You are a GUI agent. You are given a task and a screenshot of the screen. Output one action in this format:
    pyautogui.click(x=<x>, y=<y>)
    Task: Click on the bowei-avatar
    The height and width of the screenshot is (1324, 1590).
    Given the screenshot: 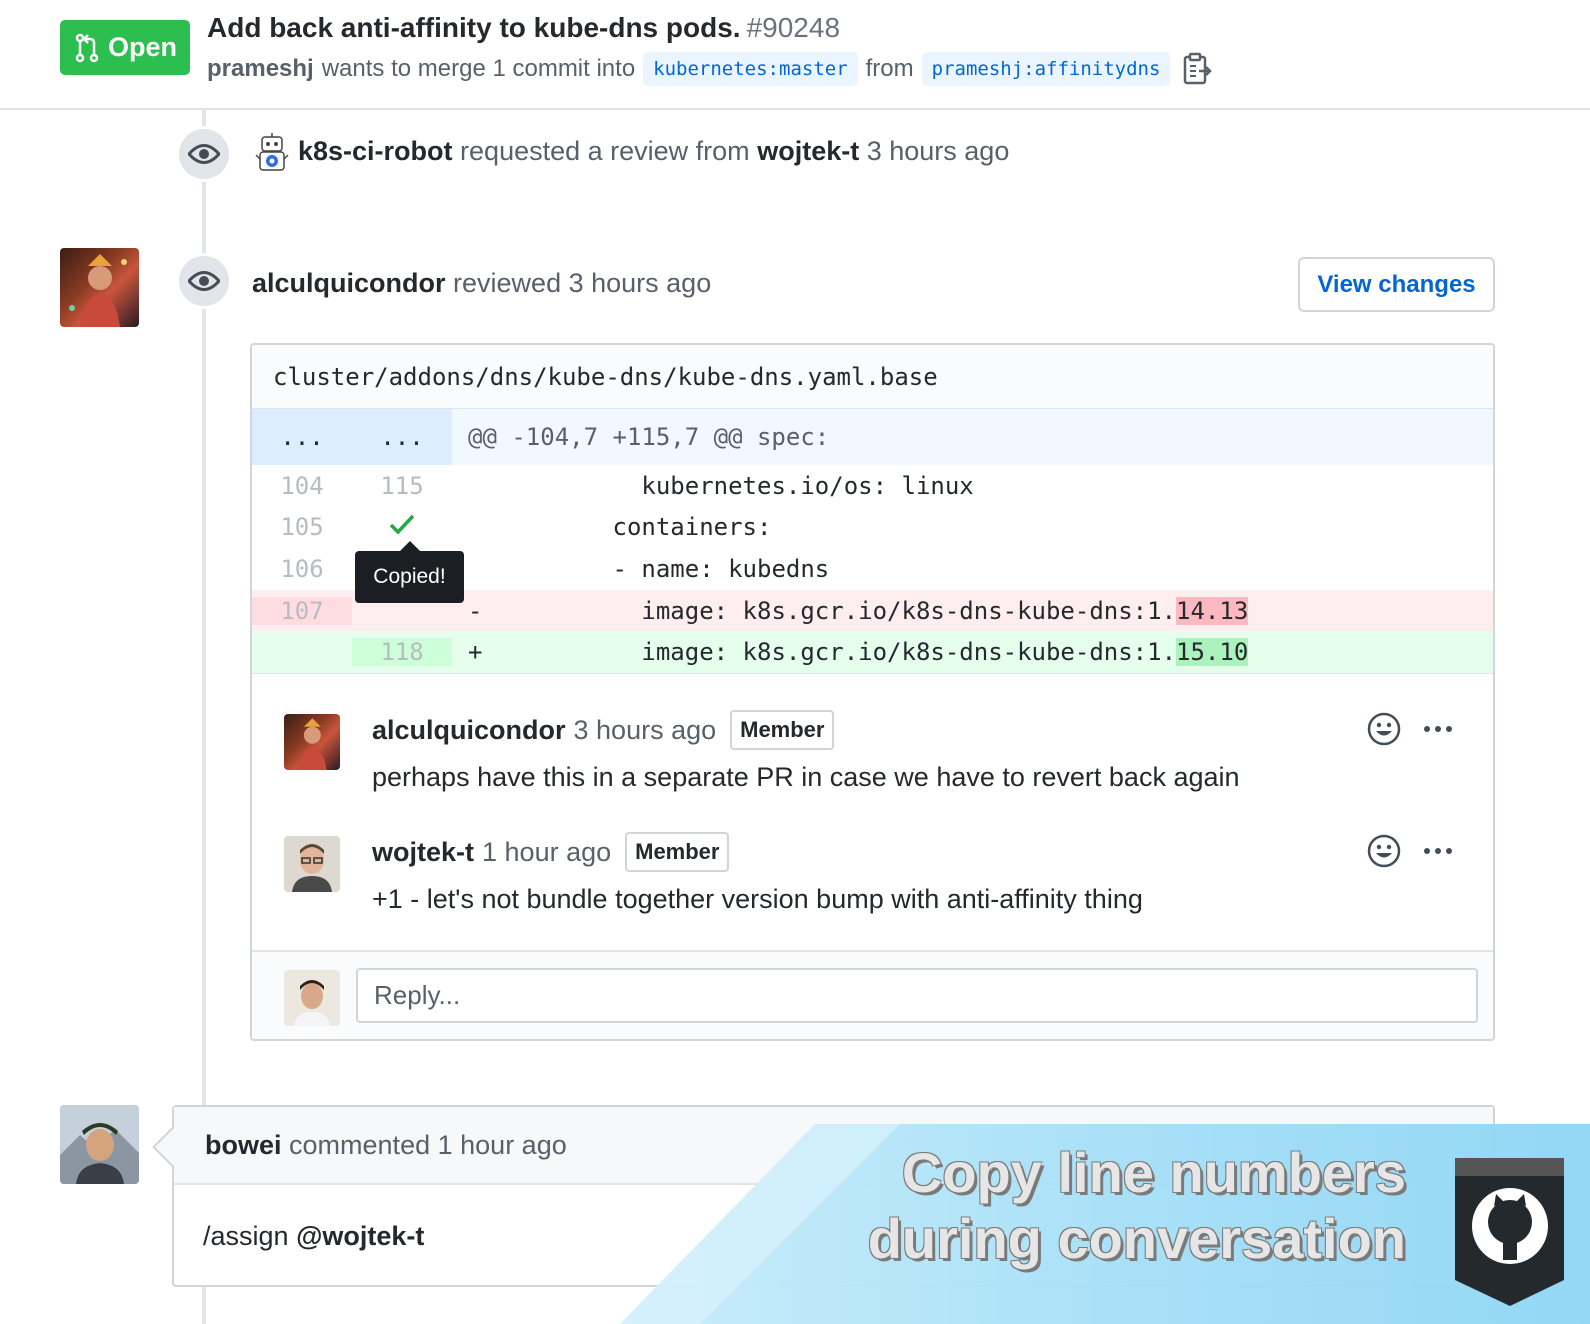 What is the action you would take?
    pyautogui.click(x=99, y=1144)
    